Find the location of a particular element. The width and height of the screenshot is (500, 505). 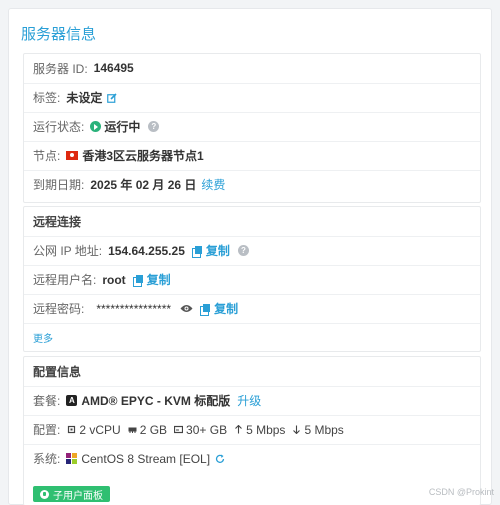

user-value: root is located at coordinates (114, 279).